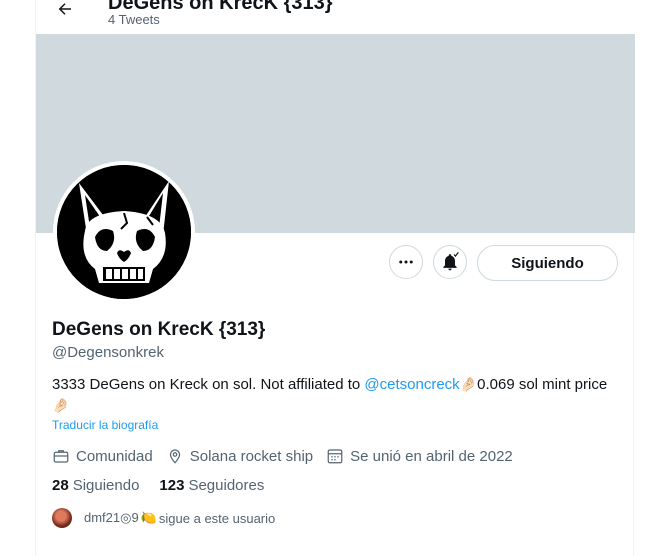 The width and height of the screenshot is (654, 556). I want to click on bell-check-icon, so click(451, 261).